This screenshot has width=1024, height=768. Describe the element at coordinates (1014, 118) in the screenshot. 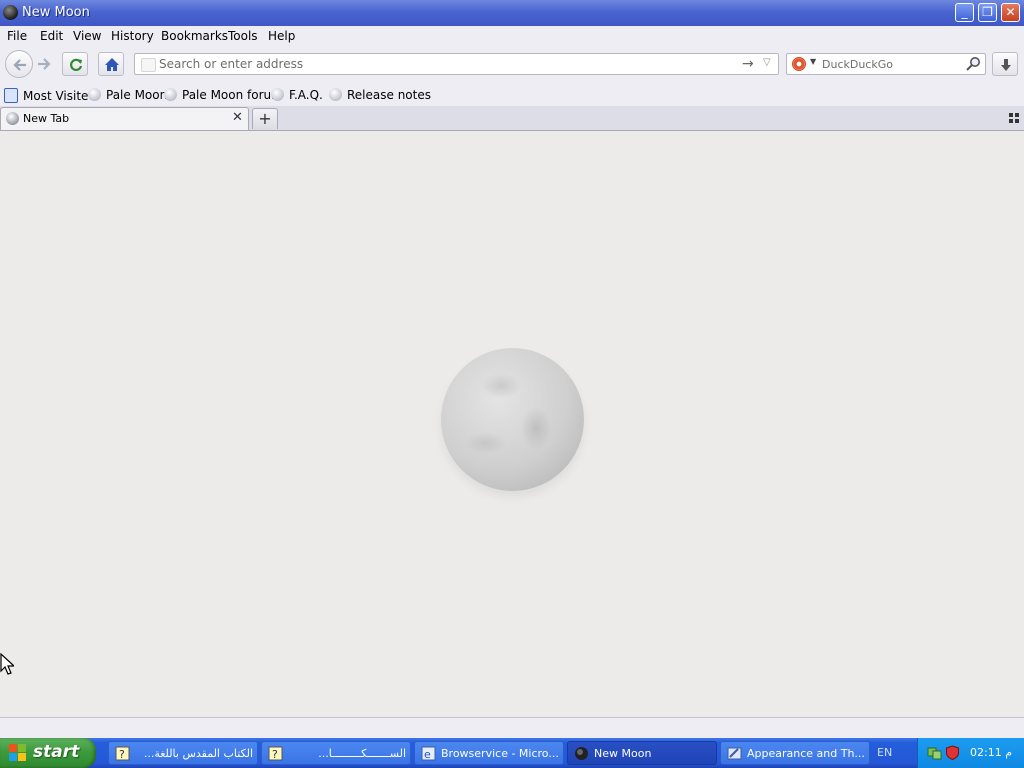

I see `tab-groups-icon` at that location.